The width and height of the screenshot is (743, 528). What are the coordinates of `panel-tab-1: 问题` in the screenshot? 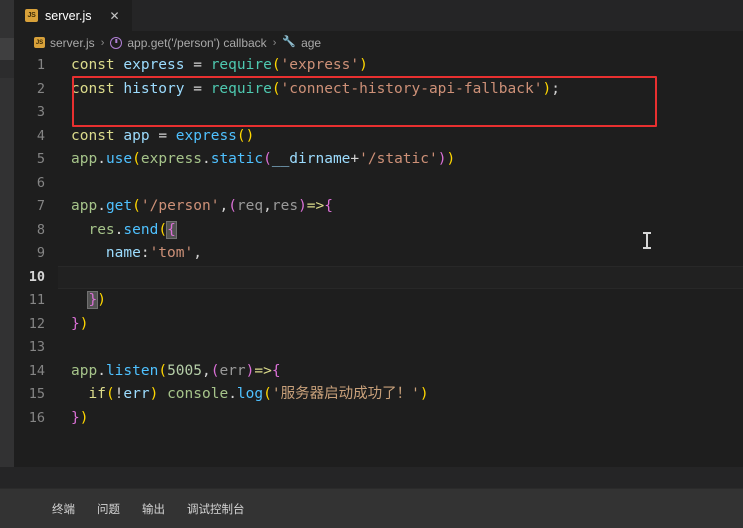 It's located at (108, 509).